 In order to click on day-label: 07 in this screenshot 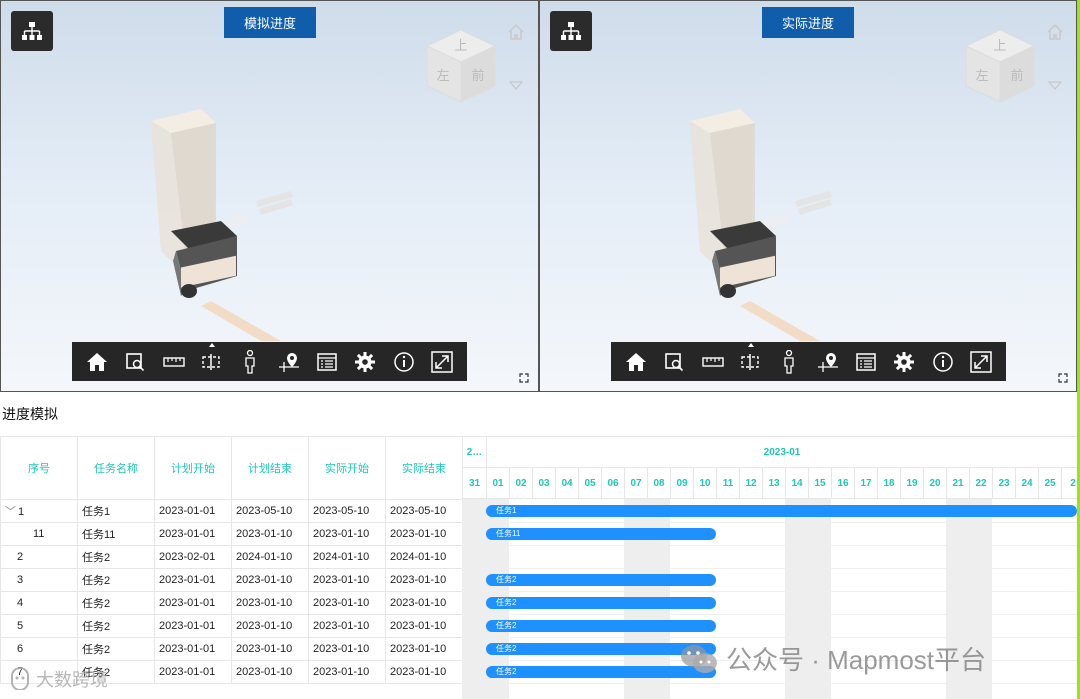, I will do `click(635, 483)`.